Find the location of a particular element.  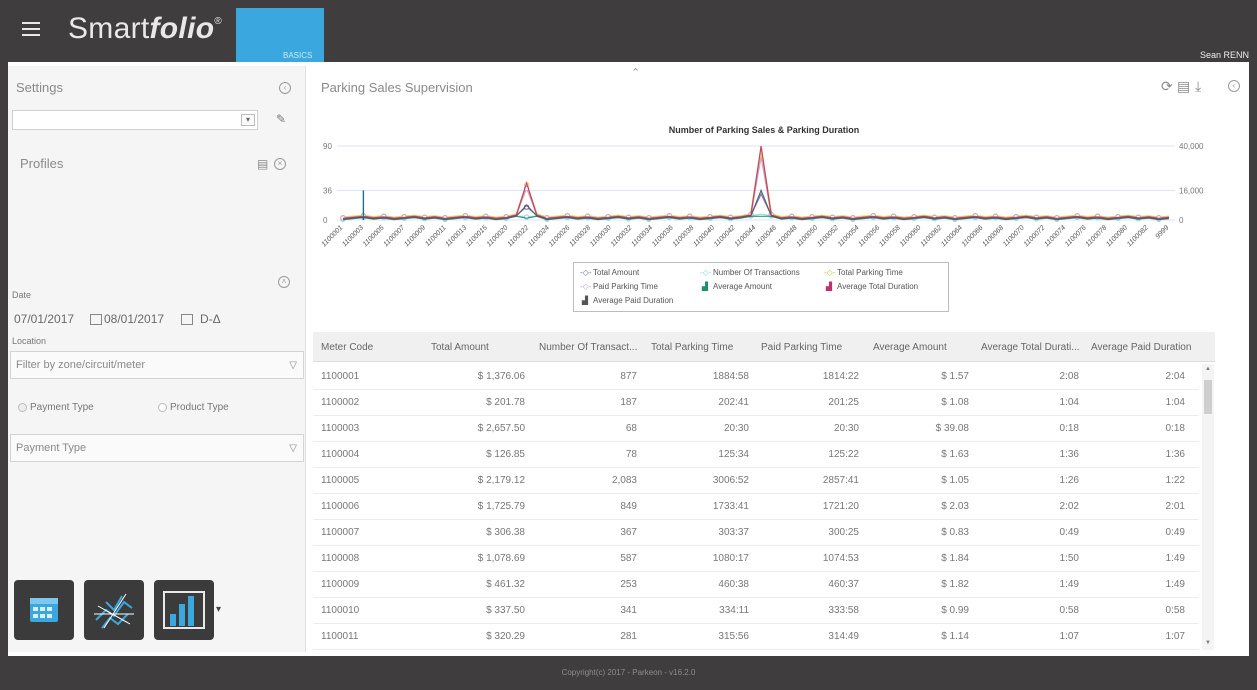

settings-select: ▾ is located at coordinates (135, 120).